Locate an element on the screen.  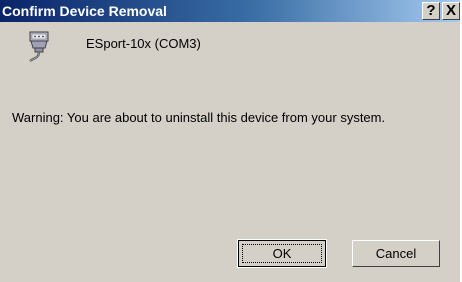
title-bar: Confirm Device Removal ? X is located at coordinates (230, 11).